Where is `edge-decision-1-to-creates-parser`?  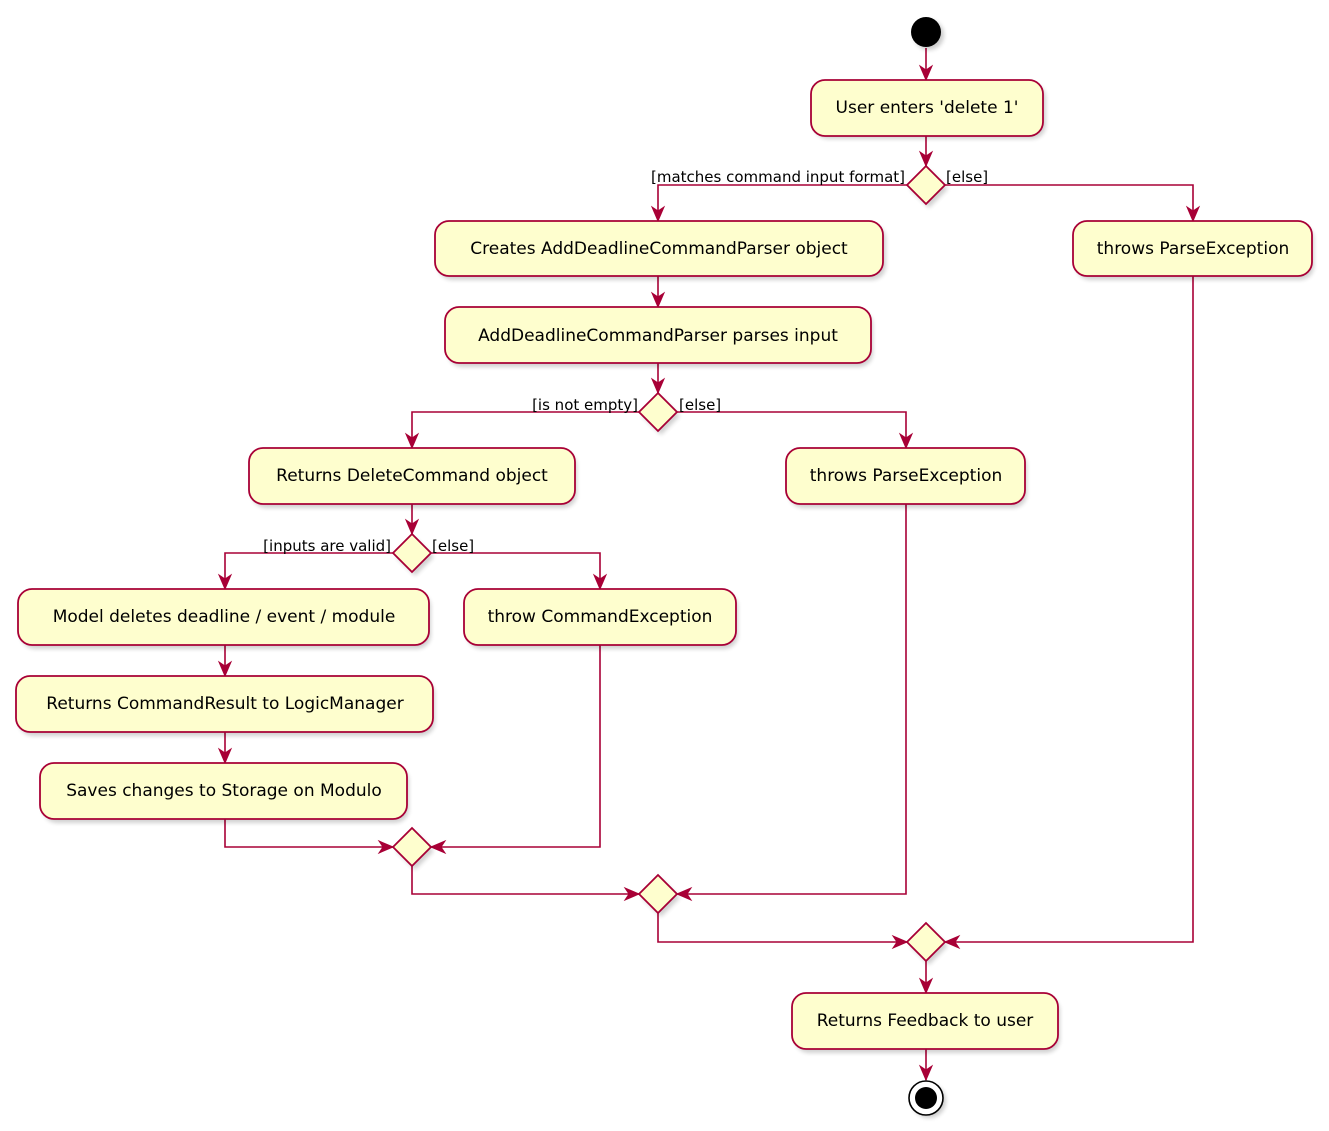
edge-decision-1-to-creates-parser is located at coordinates (782, 202).